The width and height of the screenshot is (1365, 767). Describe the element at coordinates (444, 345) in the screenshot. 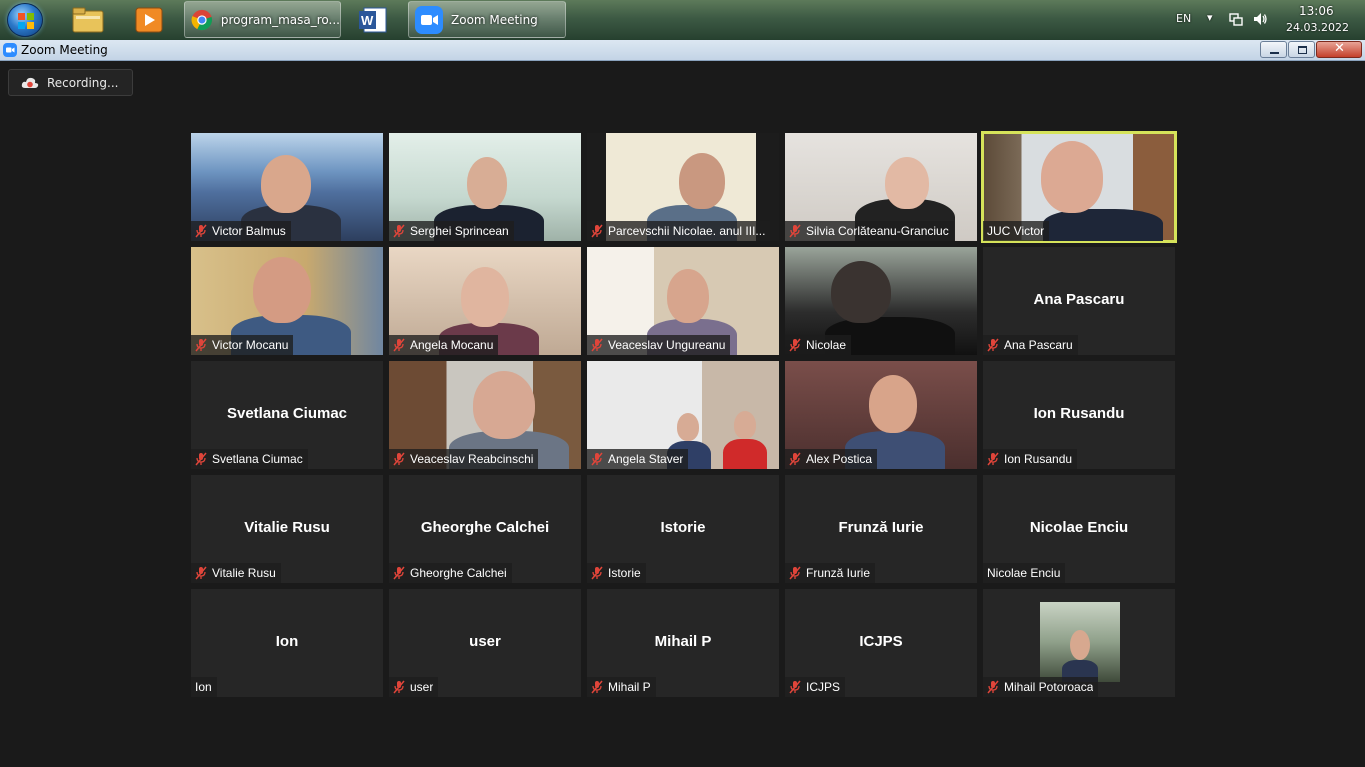

I see `participant-name-bar: Angela Mocanu` at that location.